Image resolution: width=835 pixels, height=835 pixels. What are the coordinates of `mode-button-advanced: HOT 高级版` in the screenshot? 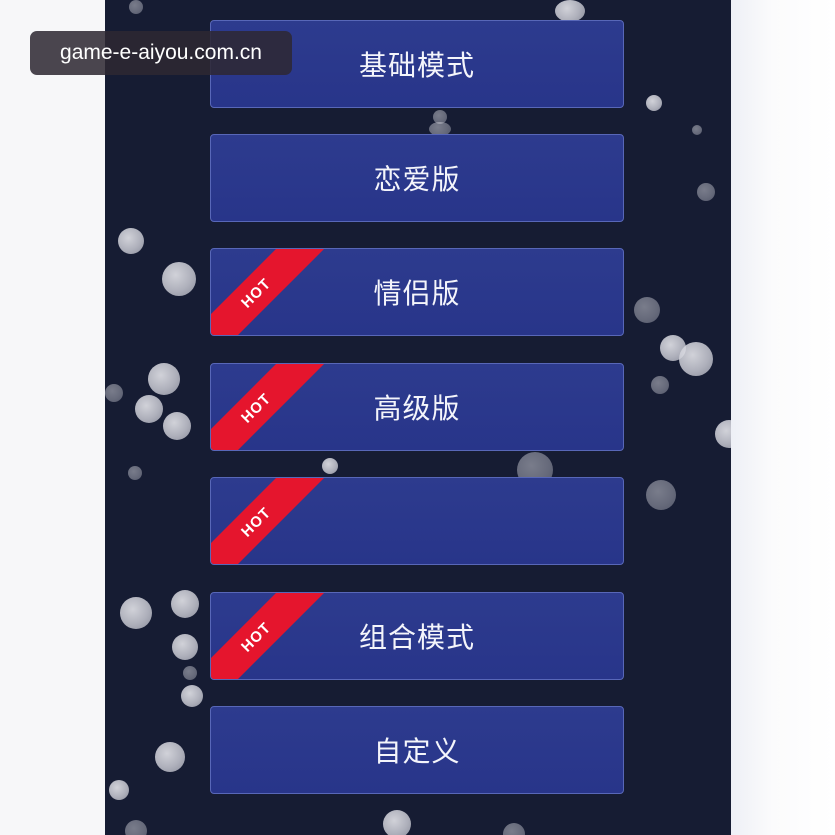 It's located at (417, 407).